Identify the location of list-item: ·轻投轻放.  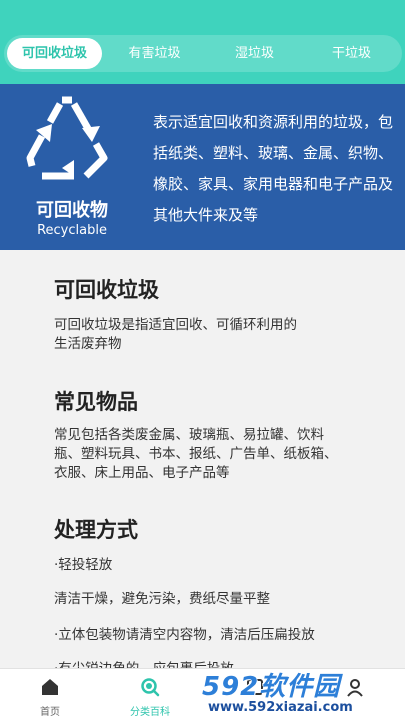
(83, 565).